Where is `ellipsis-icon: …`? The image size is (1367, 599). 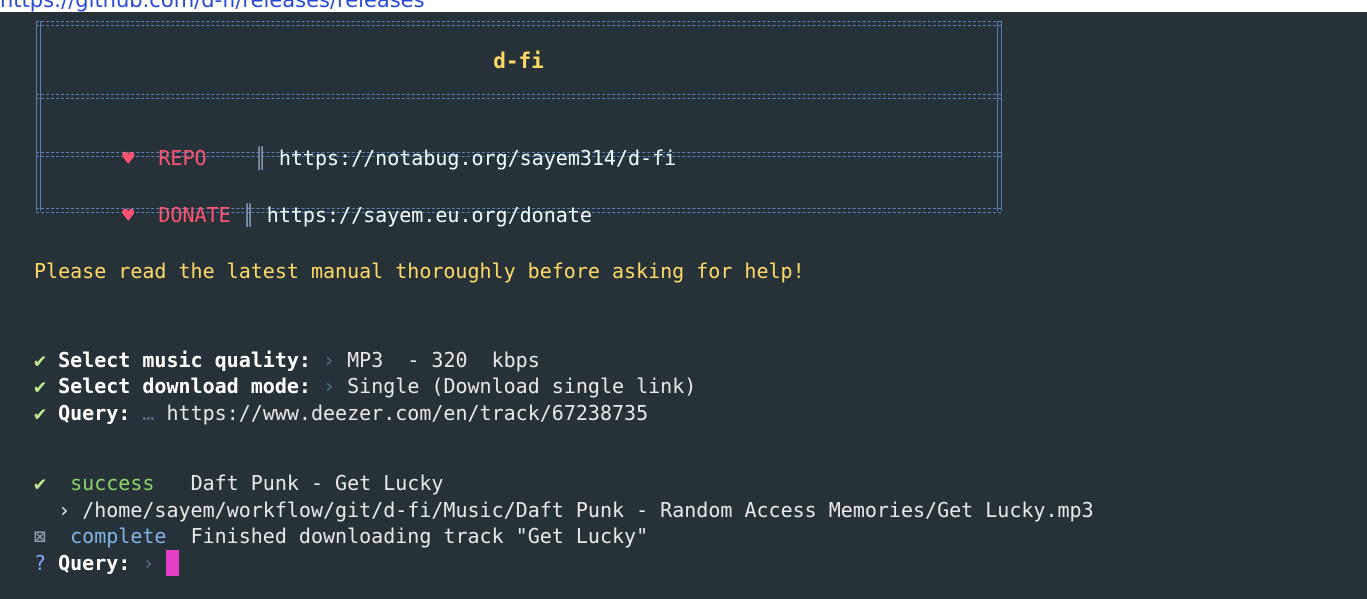 ellipsis-icon: … is located at coordinates (148, 413).